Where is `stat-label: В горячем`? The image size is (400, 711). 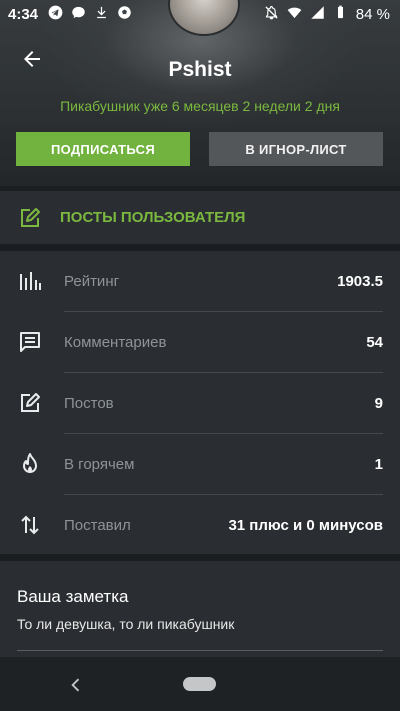
stat-label: В горячем is located at coordinates (99, 464).